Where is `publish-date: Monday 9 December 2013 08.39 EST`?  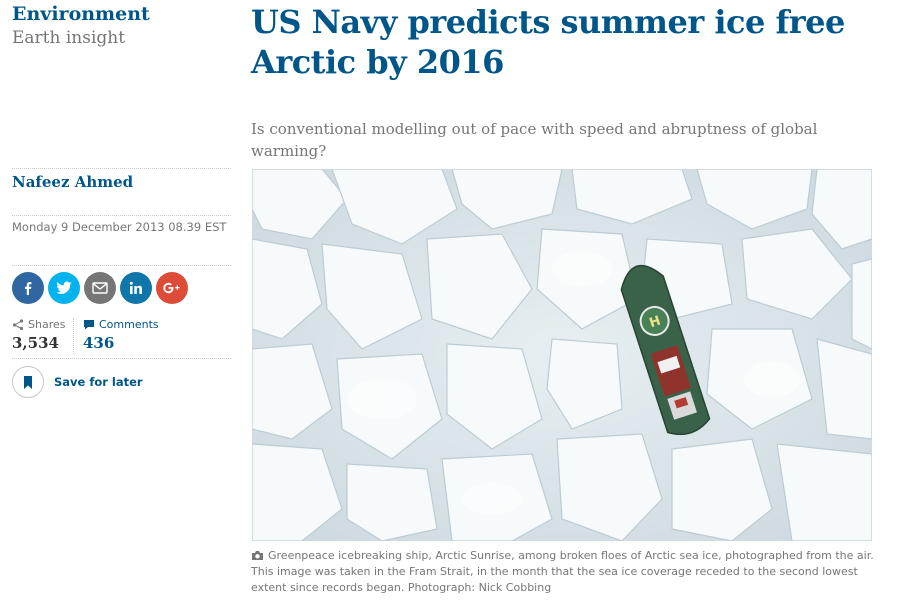 publish-date: Monday 9 December 2013 08.39 EST is located at coordinates (119, 227).